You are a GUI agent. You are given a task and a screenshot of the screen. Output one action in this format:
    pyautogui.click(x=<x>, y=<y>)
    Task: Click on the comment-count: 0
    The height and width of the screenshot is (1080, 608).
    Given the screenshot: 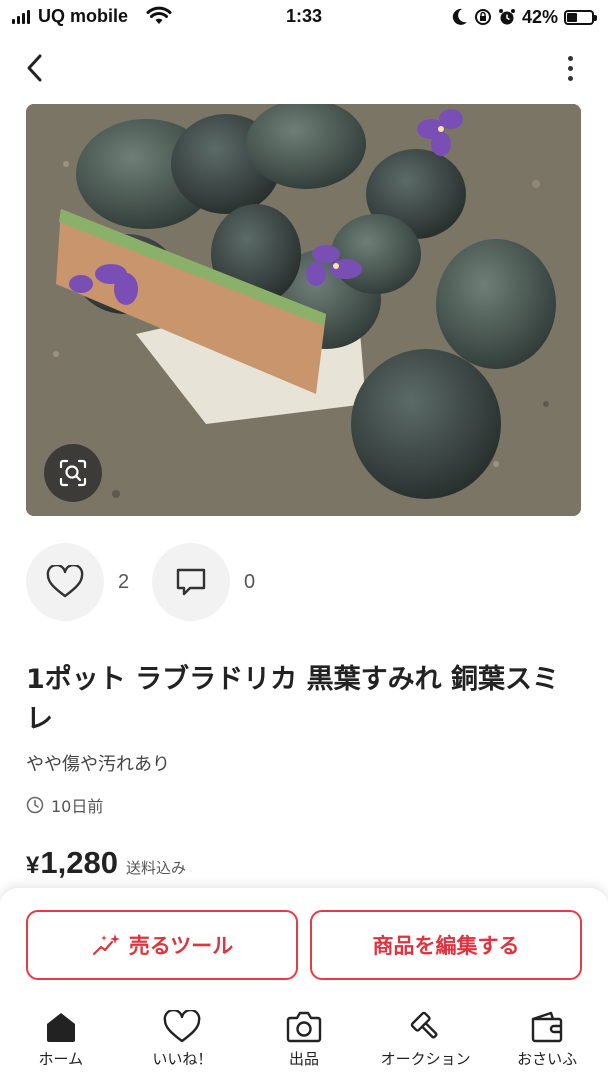 What is the action you would take?
    pyautogui.click(x=250, y=581)
    